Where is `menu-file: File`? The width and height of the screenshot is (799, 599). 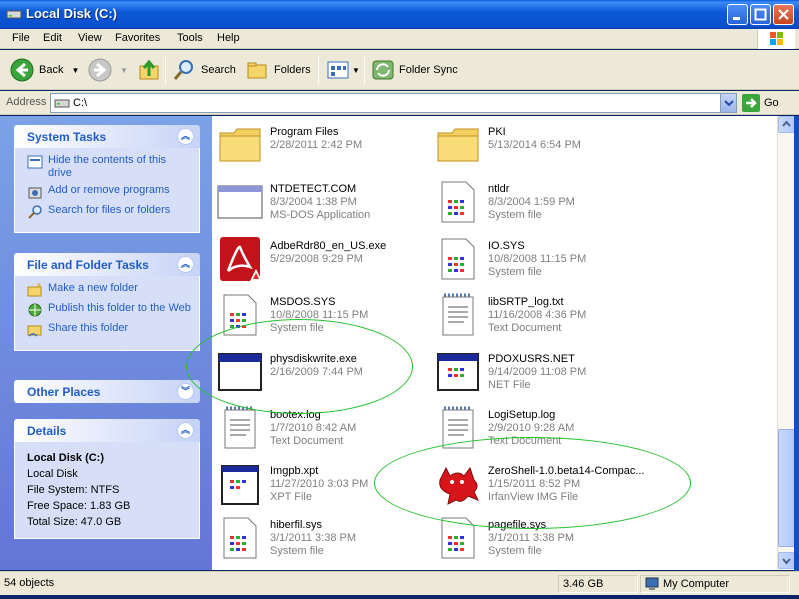 menu-file: File is located at coordinates (21, 38).